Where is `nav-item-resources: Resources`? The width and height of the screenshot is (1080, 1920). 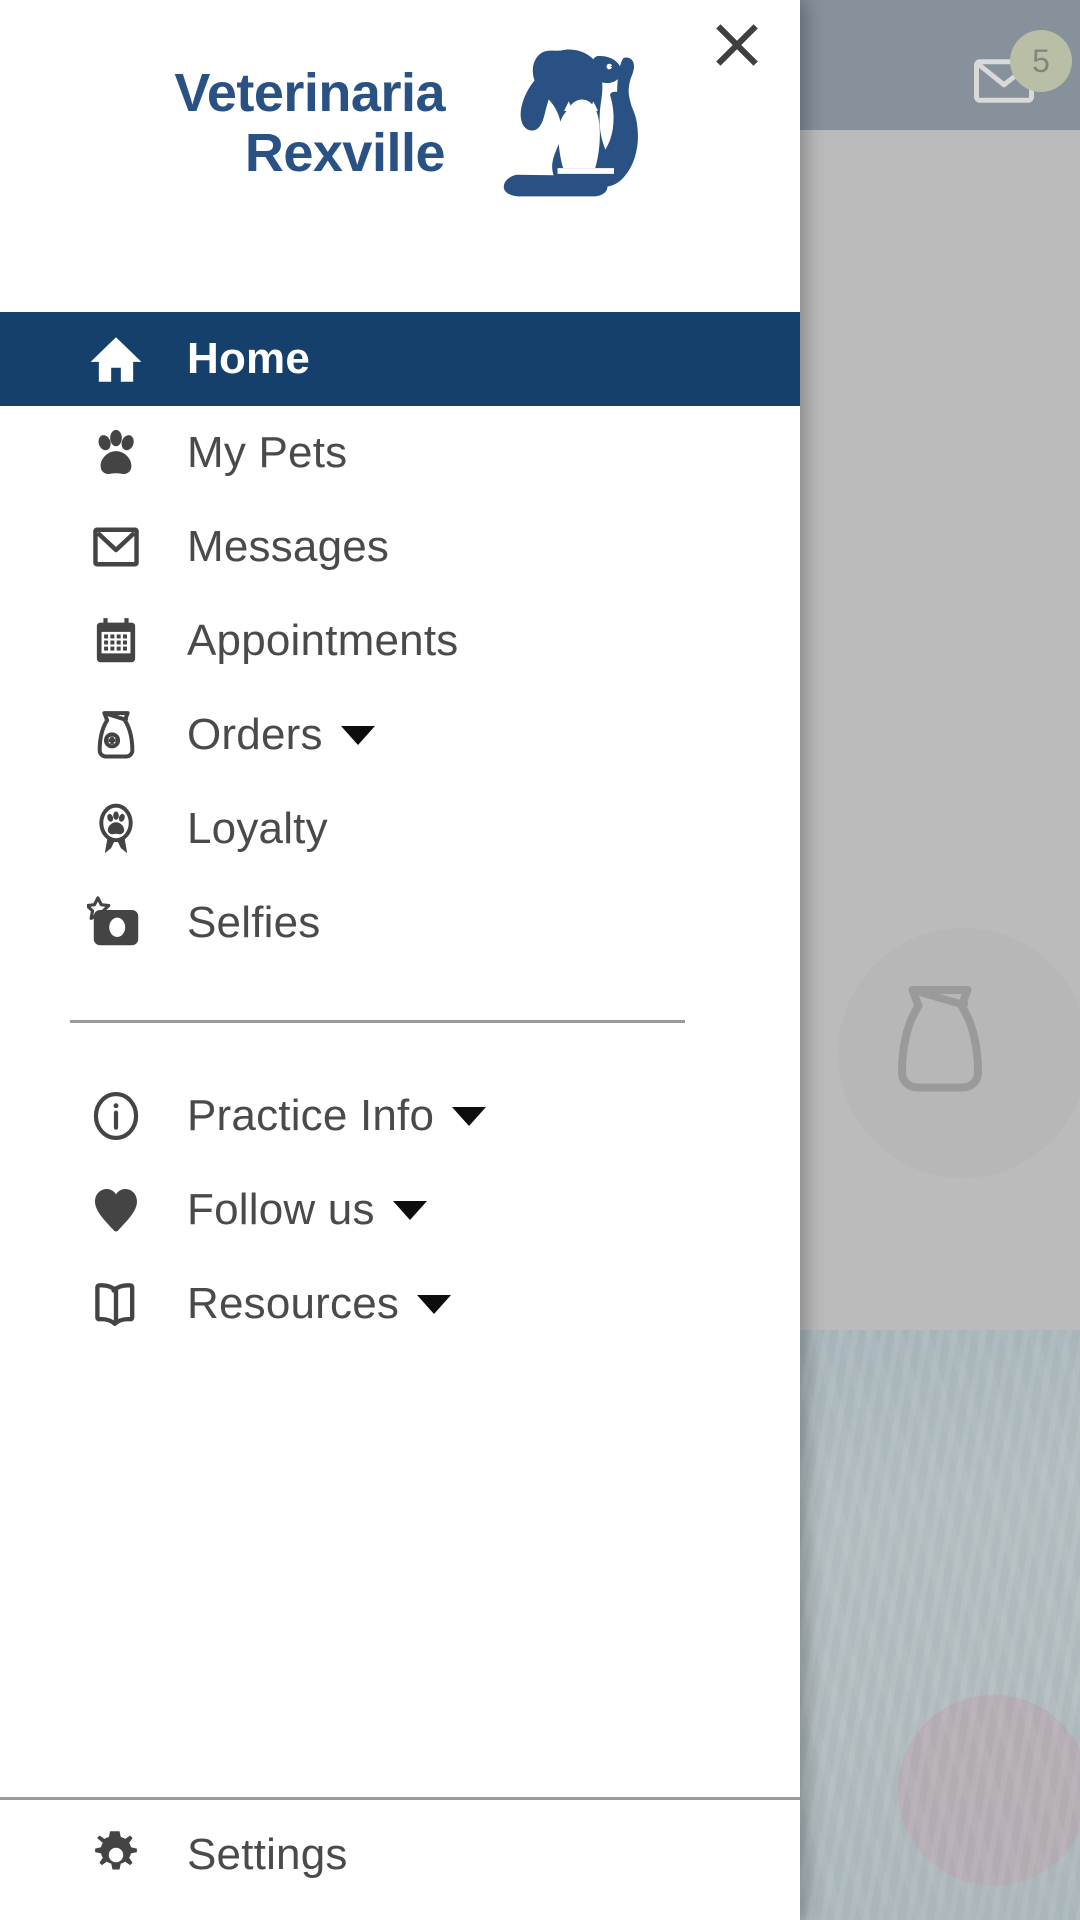 nav-item-resources: Resources is located at coordinates (400, 1304).